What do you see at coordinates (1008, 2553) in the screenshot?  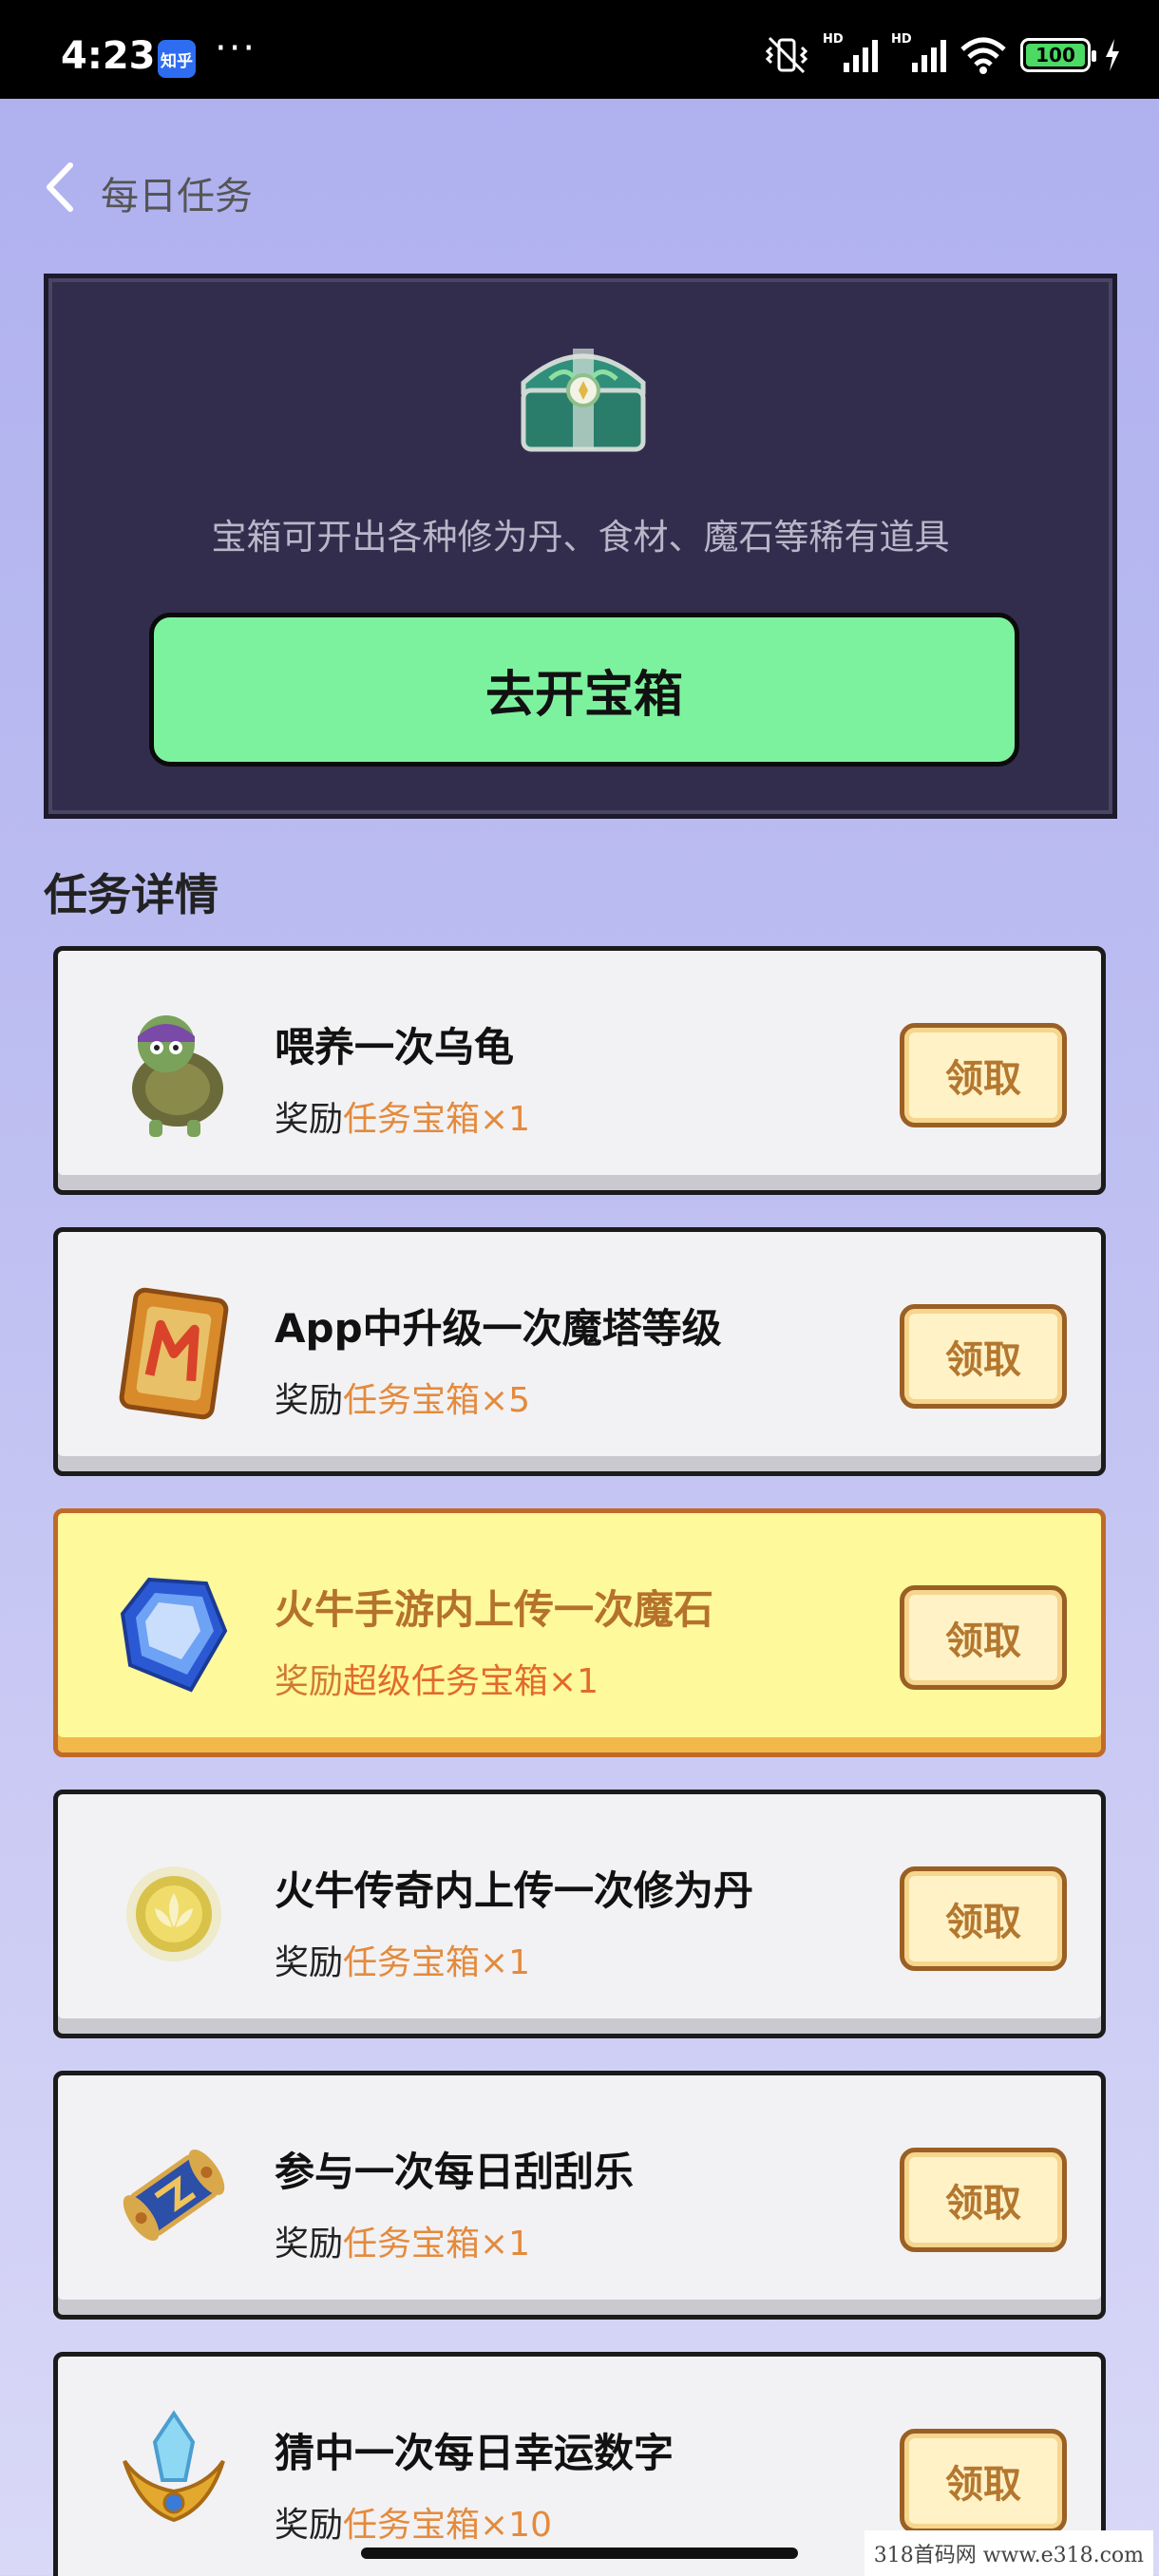 I see `watermark: 318首码网 www.e318.com` at bounding box center [1008, 2553].